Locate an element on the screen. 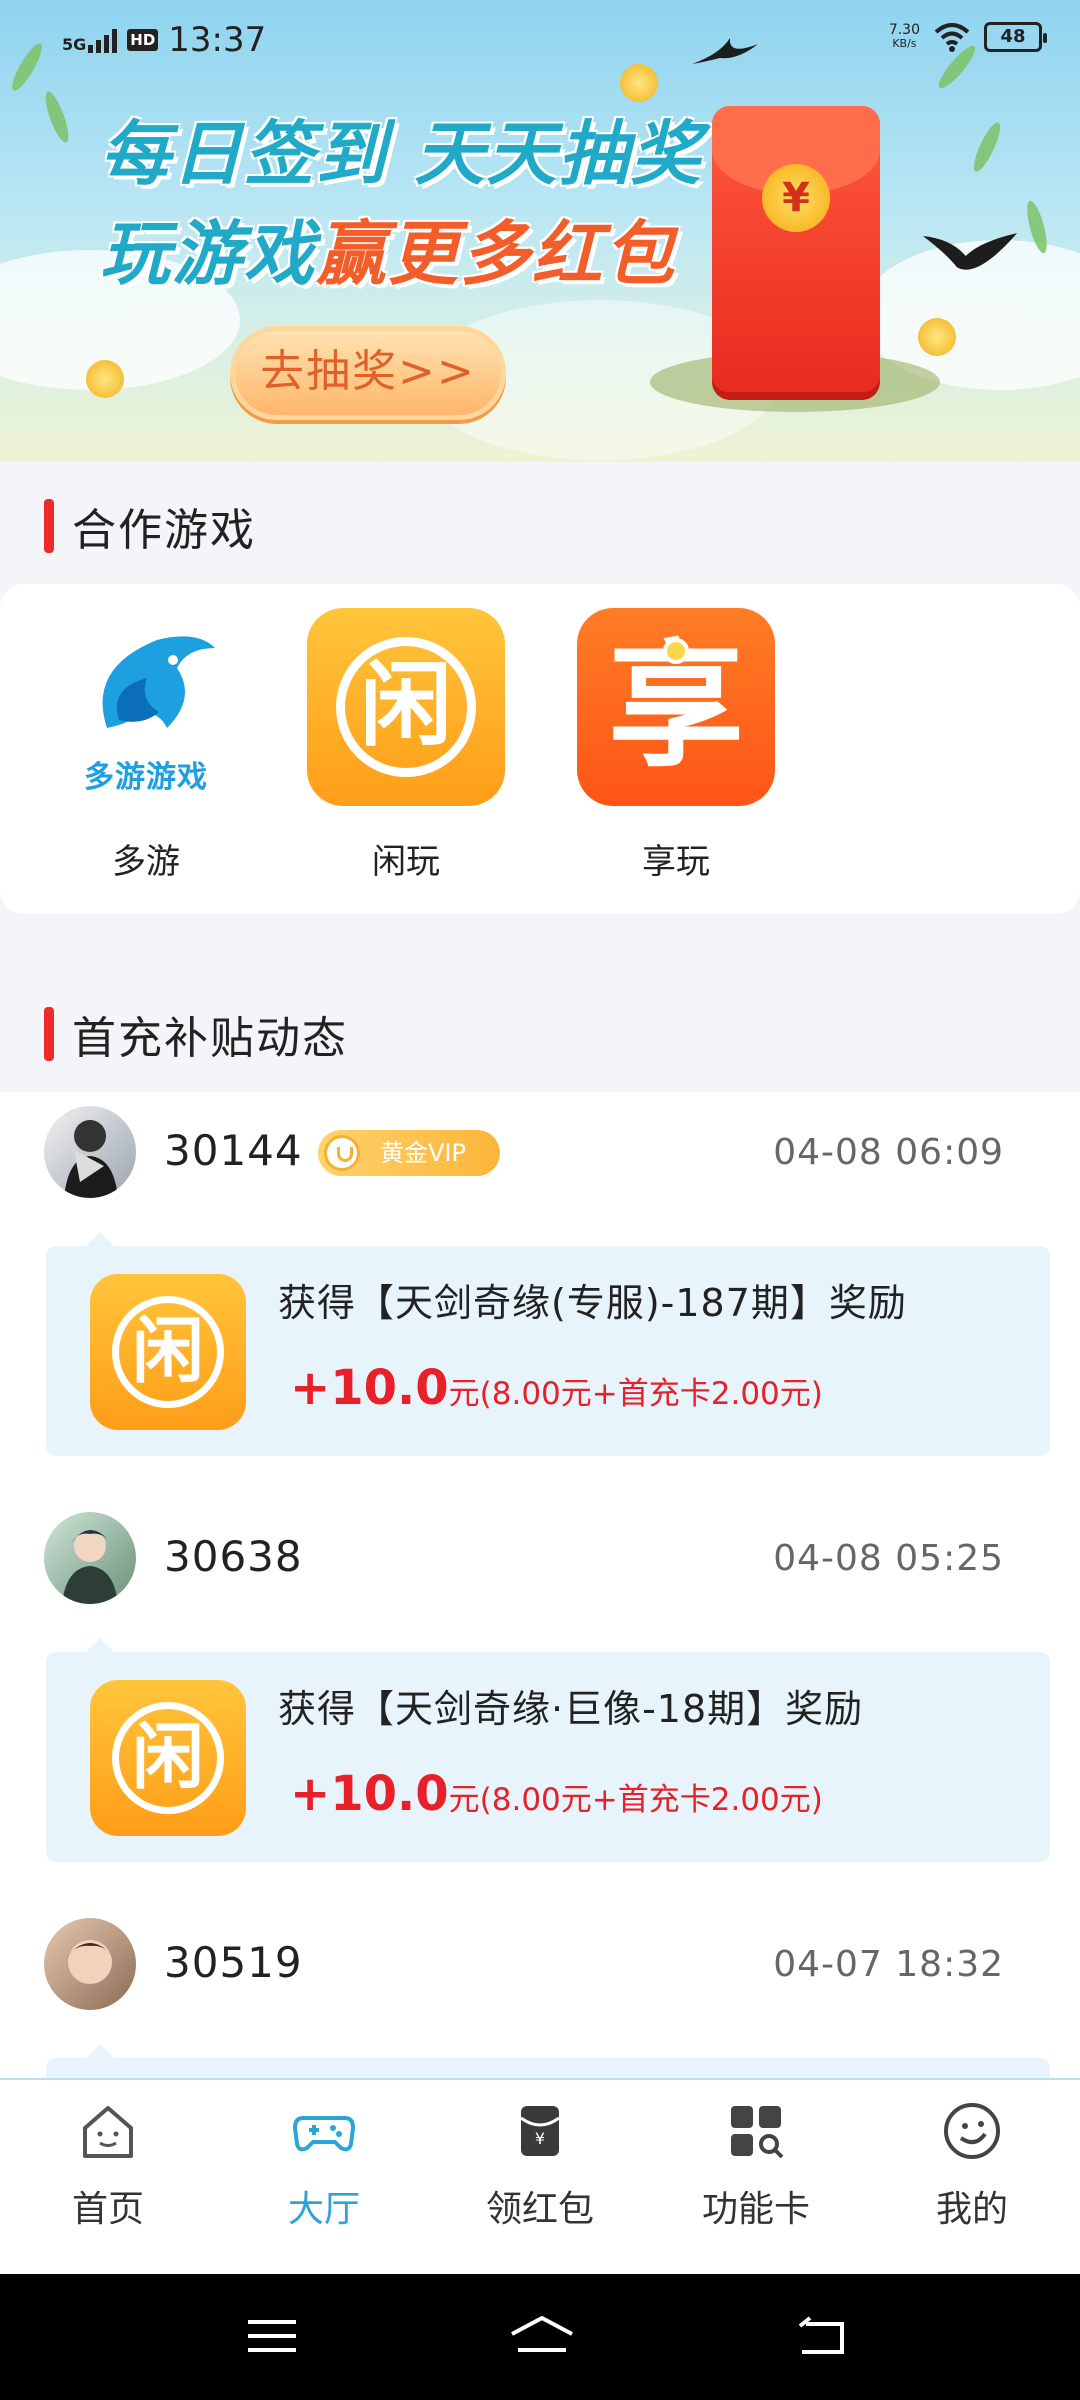  timestamp: 04-08 06:09 is located at coordinates (888, 1152).